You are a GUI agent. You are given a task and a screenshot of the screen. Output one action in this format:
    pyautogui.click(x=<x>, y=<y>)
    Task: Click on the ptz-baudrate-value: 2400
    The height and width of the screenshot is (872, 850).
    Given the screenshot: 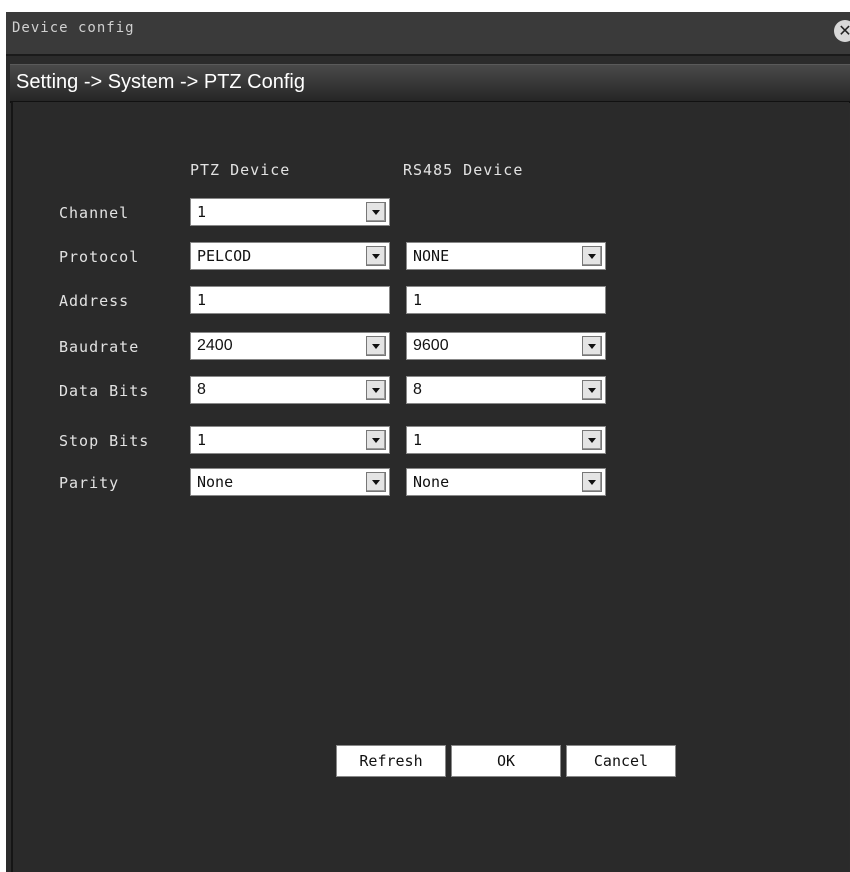 What is the action you would take?
    pyautogui.click(x=215, y=345)
    